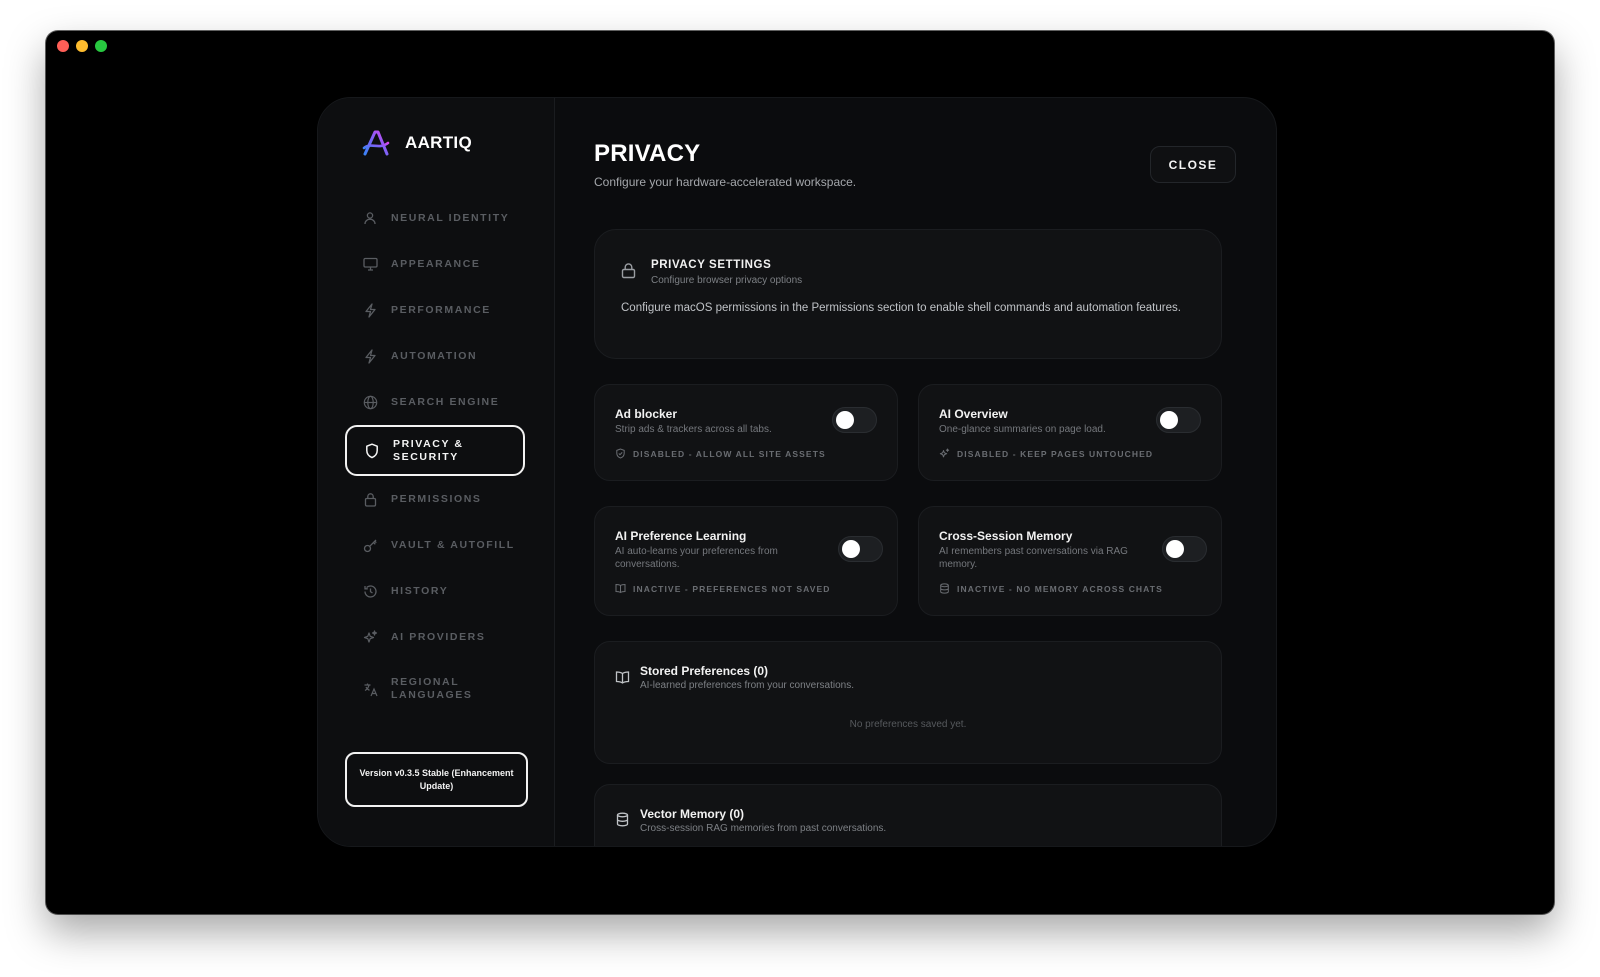 The width and height of the screenshot is (1600, 977). I want to click on sidebar-item-label: PERMISSIONS, so click(436, 498).